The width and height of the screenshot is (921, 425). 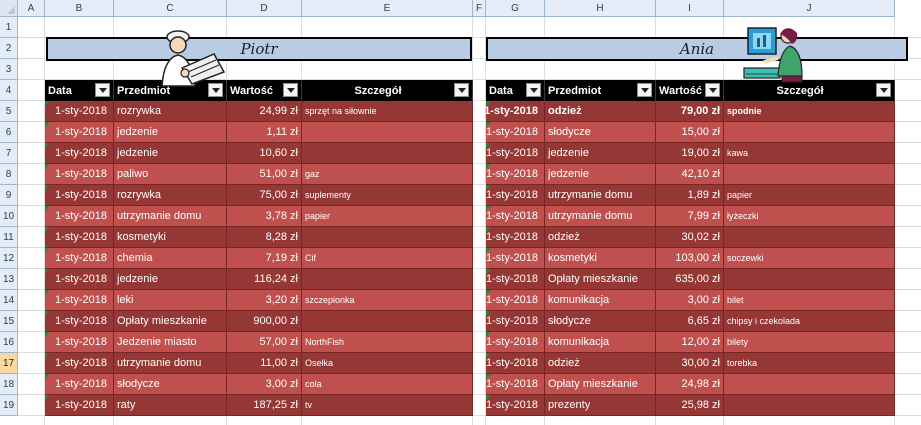 I want to click on ania-cell-value: 25,98 zł, so click(x=690, y=405).